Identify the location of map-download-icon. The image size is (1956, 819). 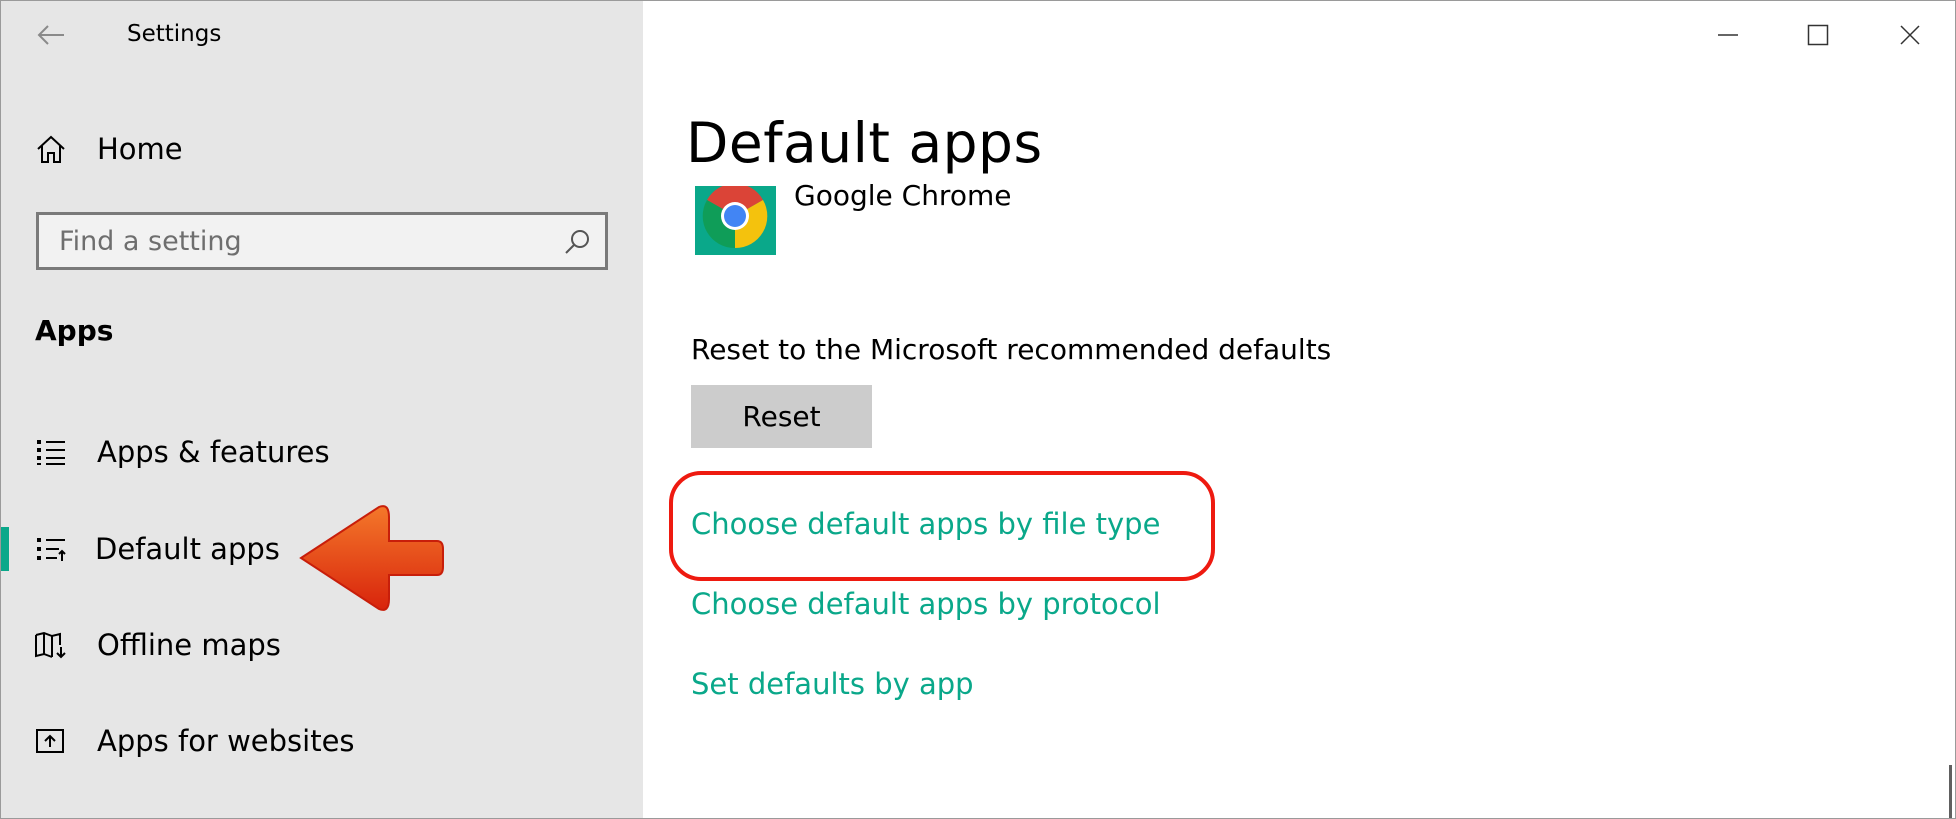
(51, 645).